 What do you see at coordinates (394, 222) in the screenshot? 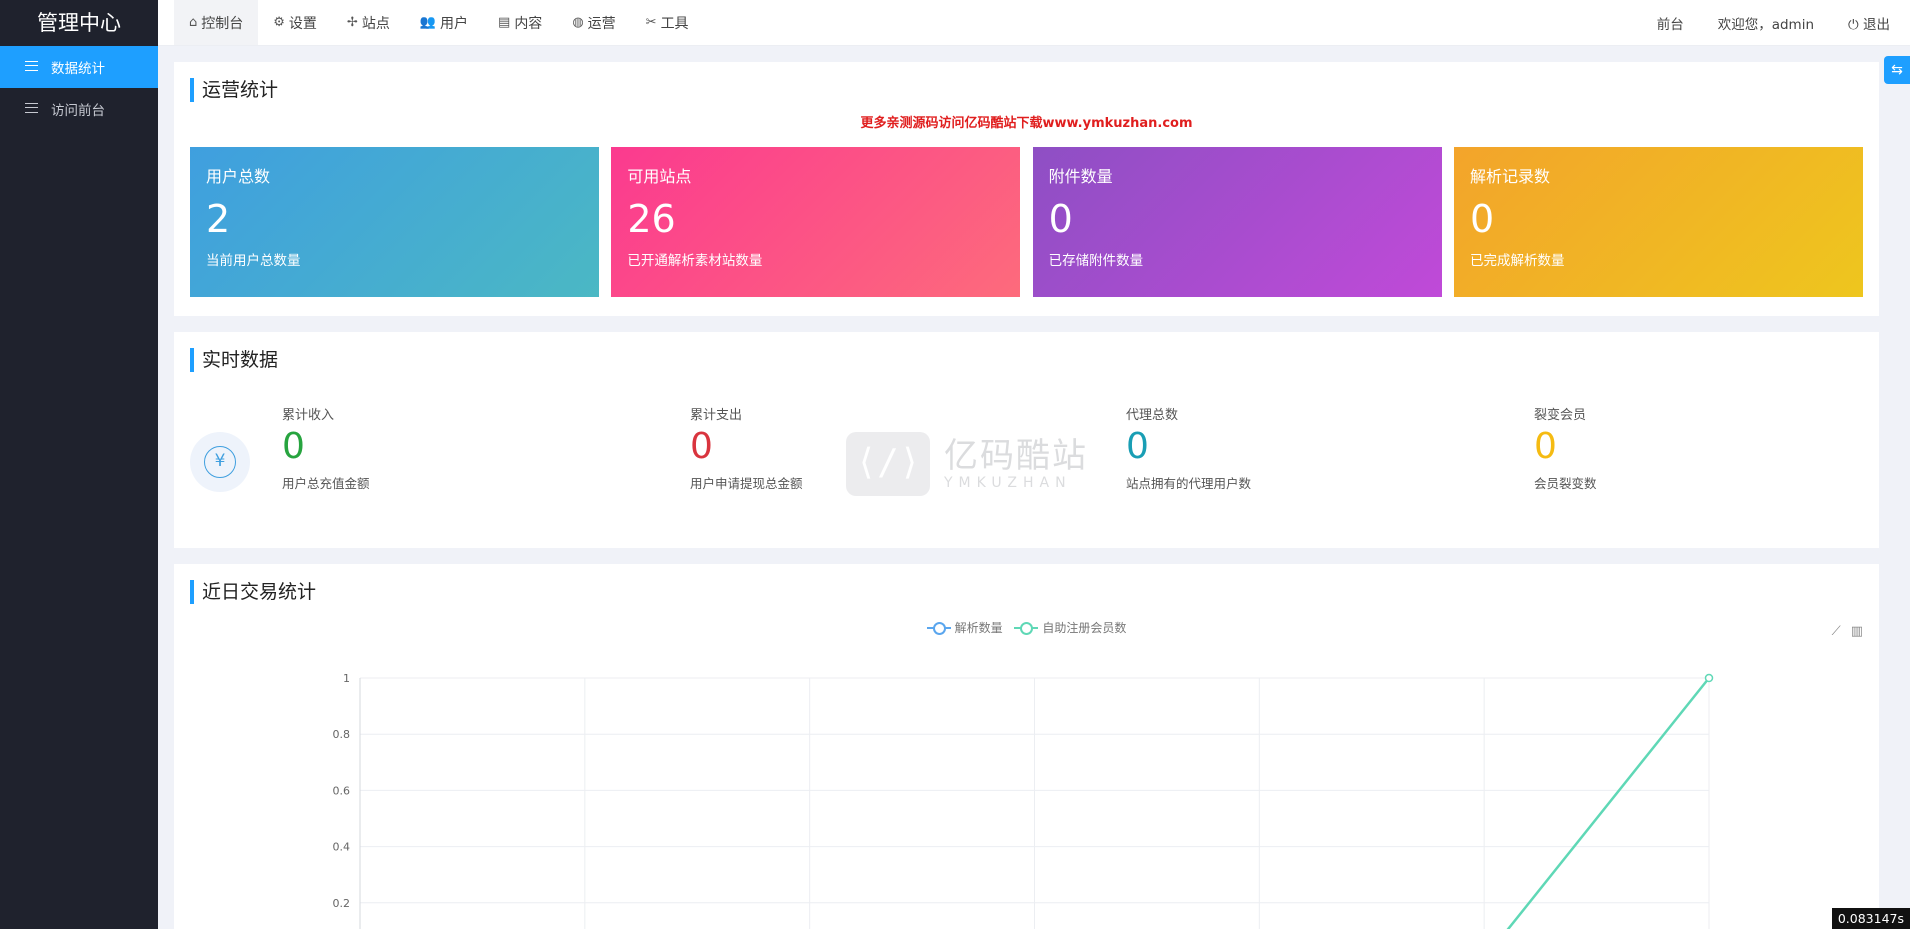
I see `card-users: 用户总数 2 当前用户总数量` at bounding box center [394, 222].